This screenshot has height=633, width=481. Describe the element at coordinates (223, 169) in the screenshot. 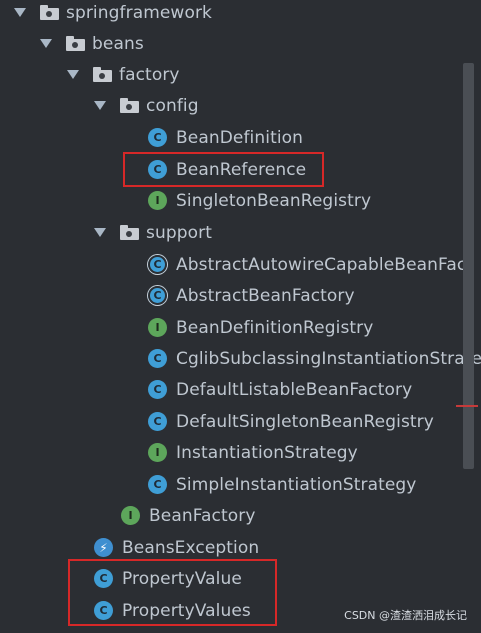

I see `highlight-box-bean-reference` at that location.